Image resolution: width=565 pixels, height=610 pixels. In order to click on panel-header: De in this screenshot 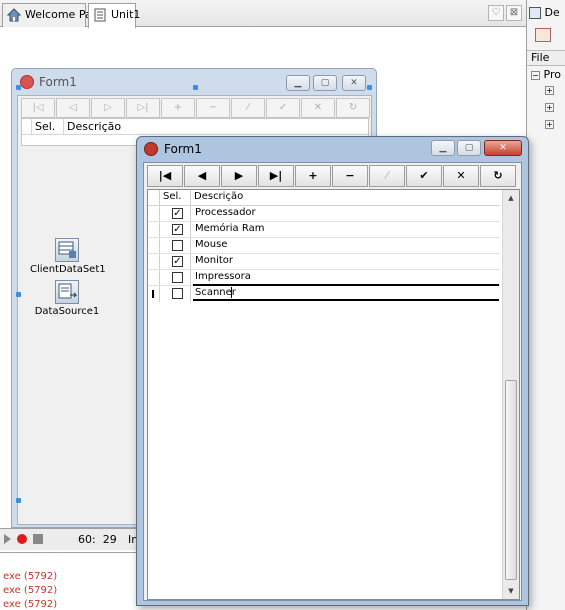, I will do `click(544, 14)`.